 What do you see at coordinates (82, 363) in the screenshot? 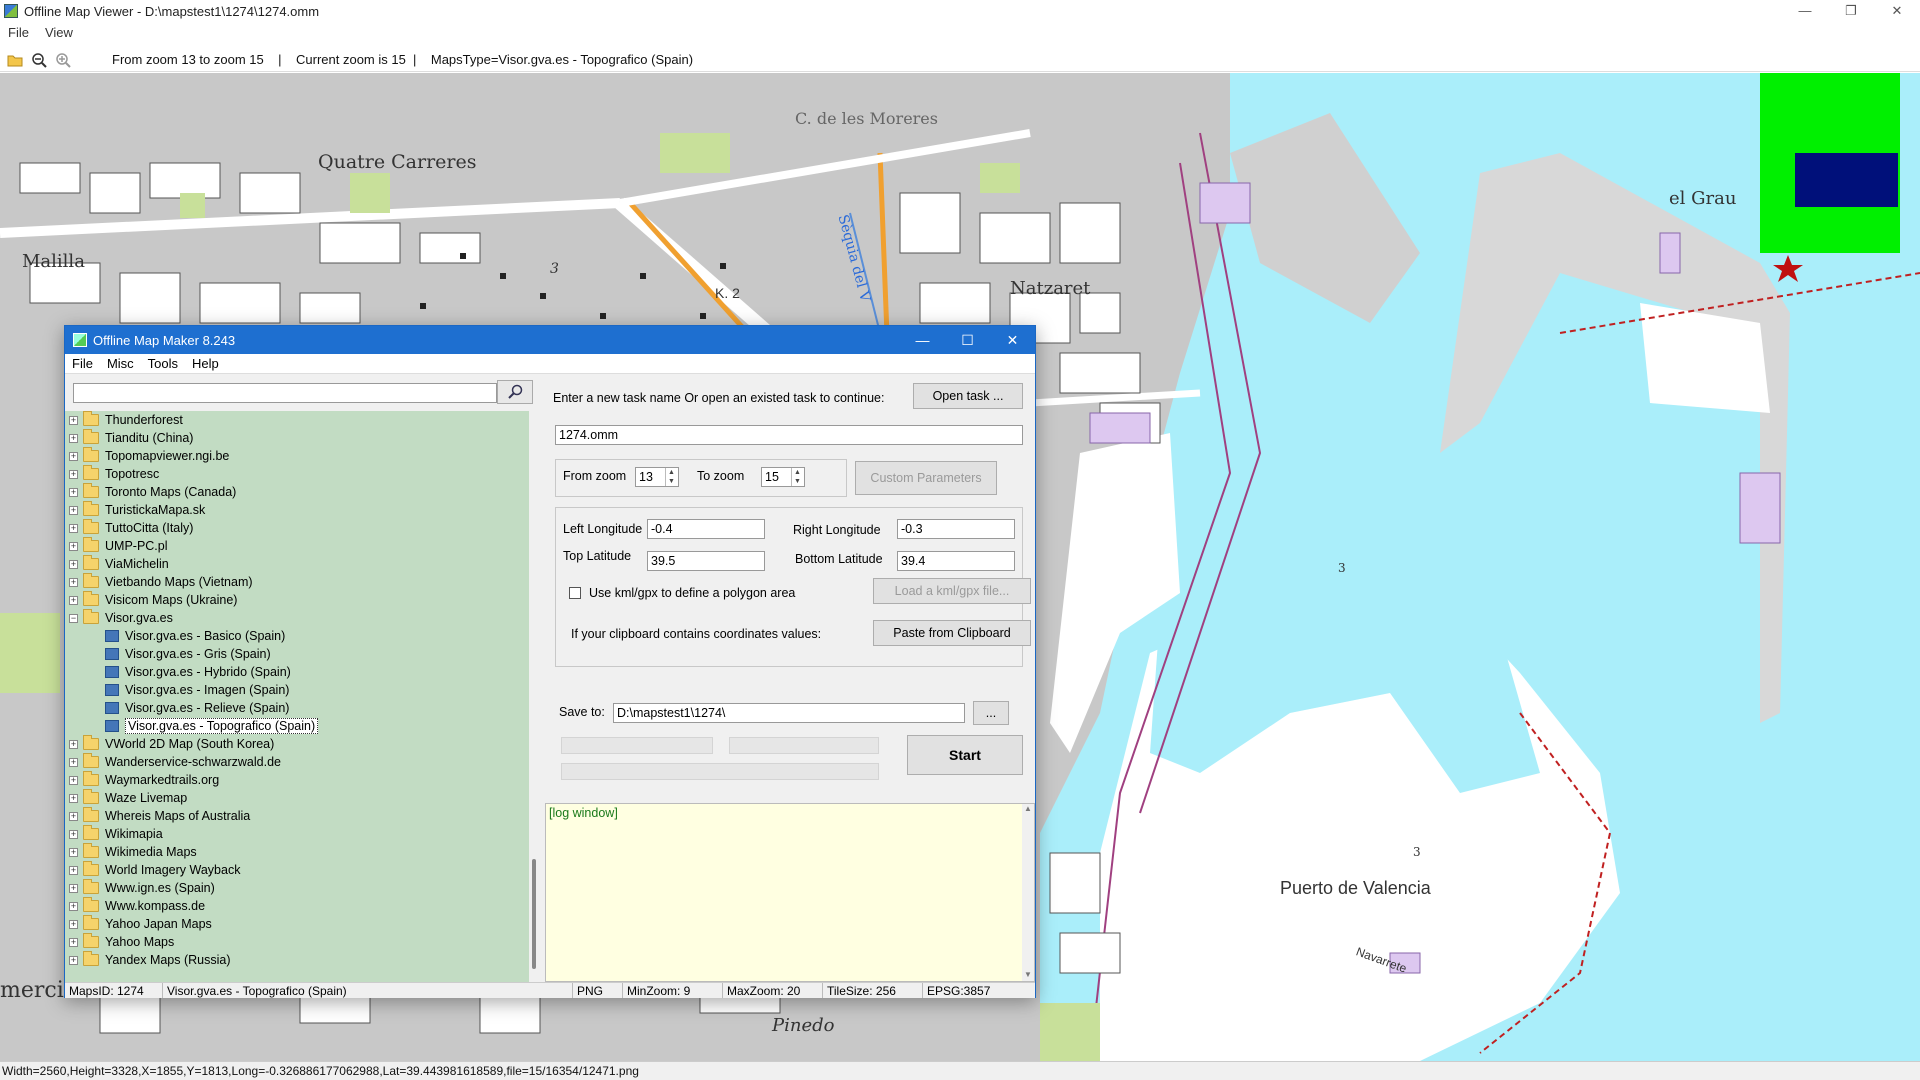
I see `dialog-menu-file: File` at bounding box center [82, 363].